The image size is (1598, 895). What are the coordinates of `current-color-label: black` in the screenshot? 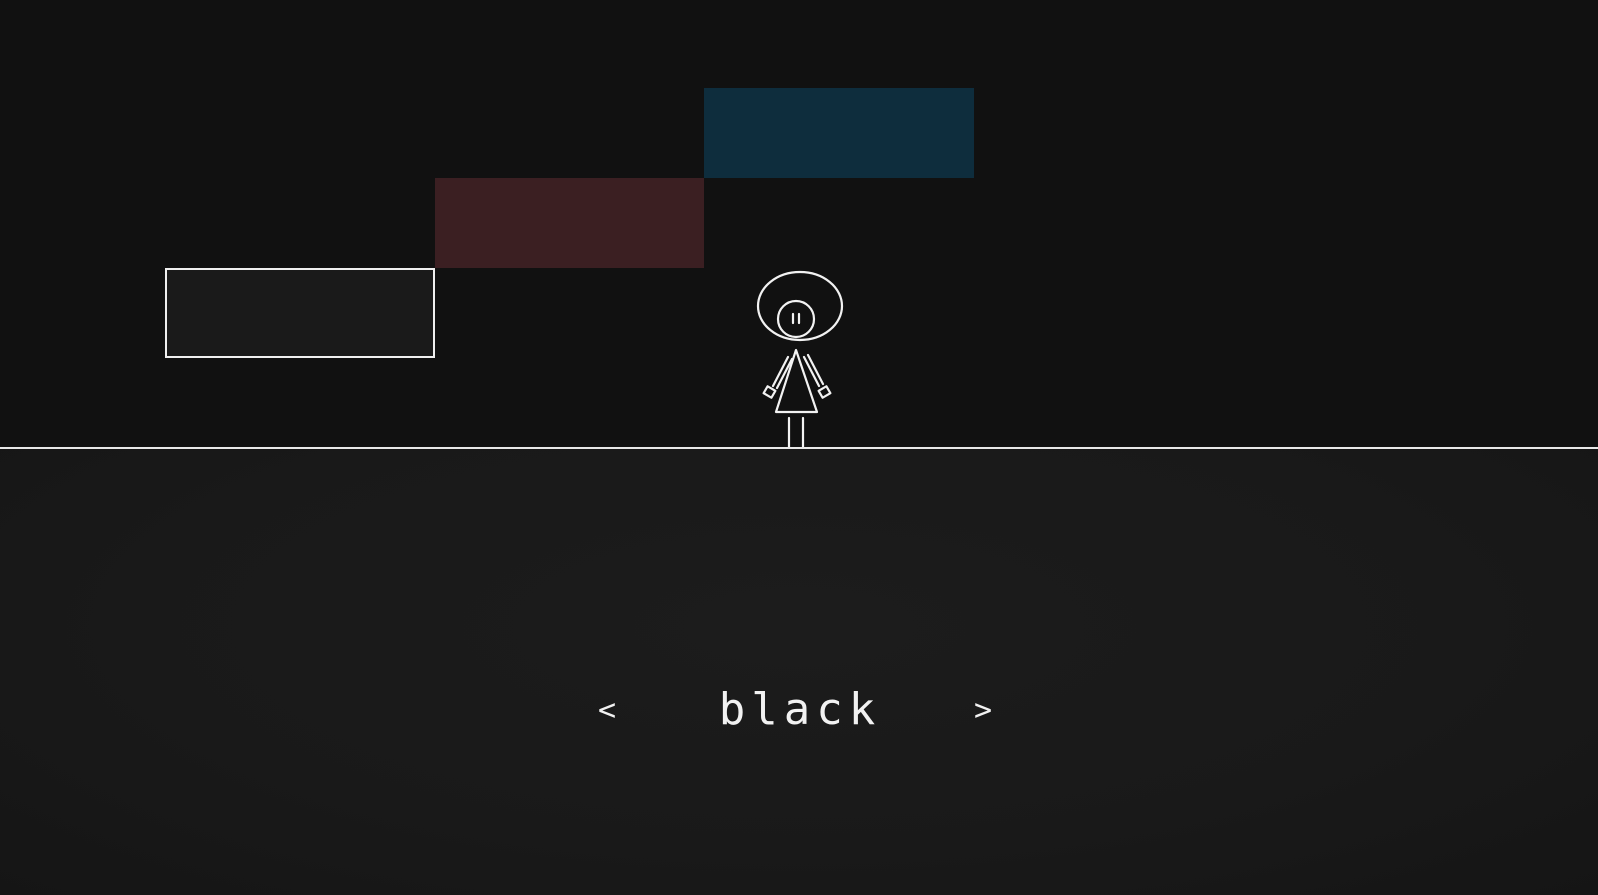 It's located at (800, 709).